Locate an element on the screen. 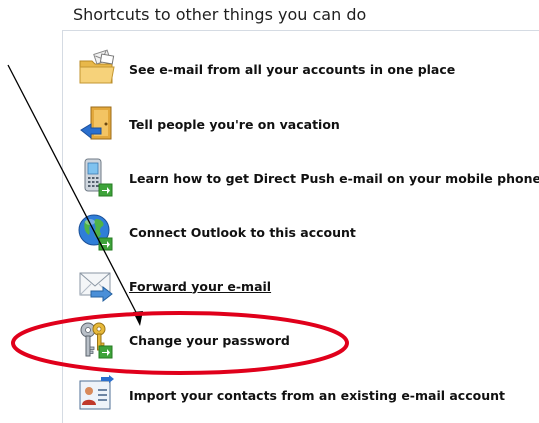 The height and width of the screenshot is (423, 539). shortcut-forward-email: Forward your e-mail is located at coordinates (174, 286).